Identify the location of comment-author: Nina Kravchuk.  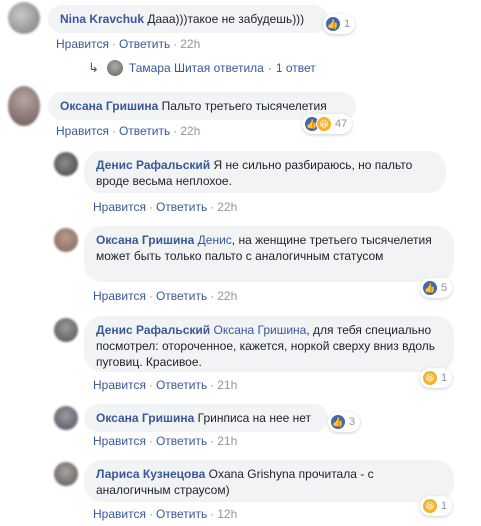
(102, 19).